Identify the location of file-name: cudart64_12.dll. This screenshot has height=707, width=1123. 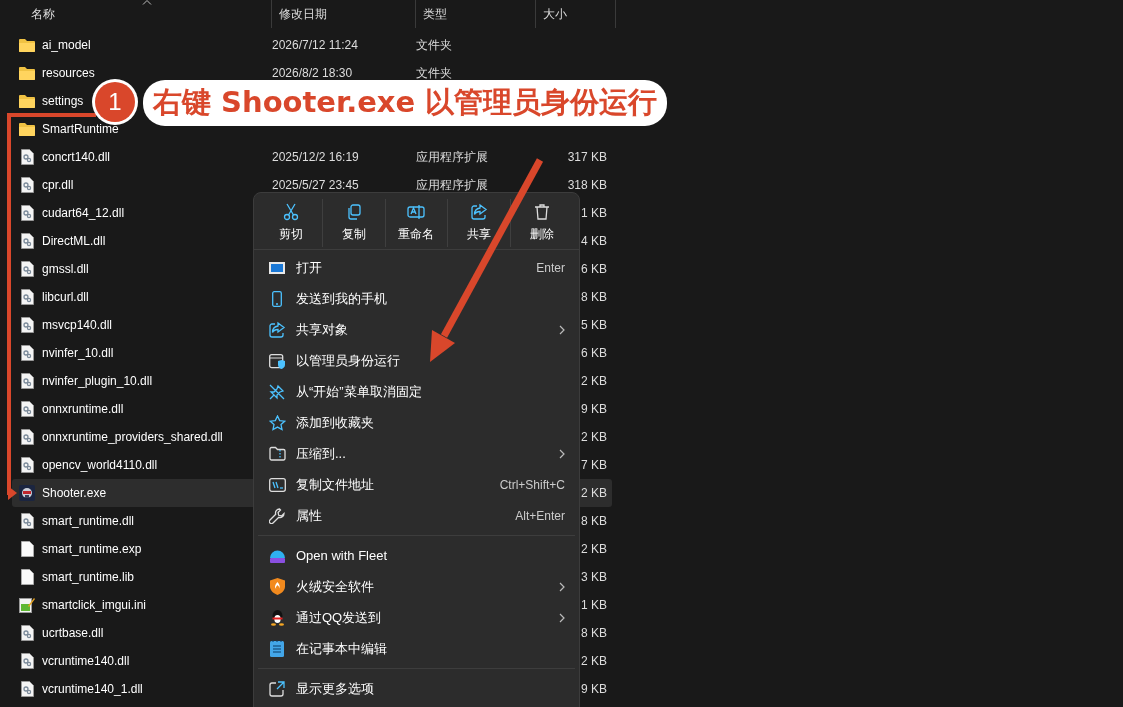
(83, 213).